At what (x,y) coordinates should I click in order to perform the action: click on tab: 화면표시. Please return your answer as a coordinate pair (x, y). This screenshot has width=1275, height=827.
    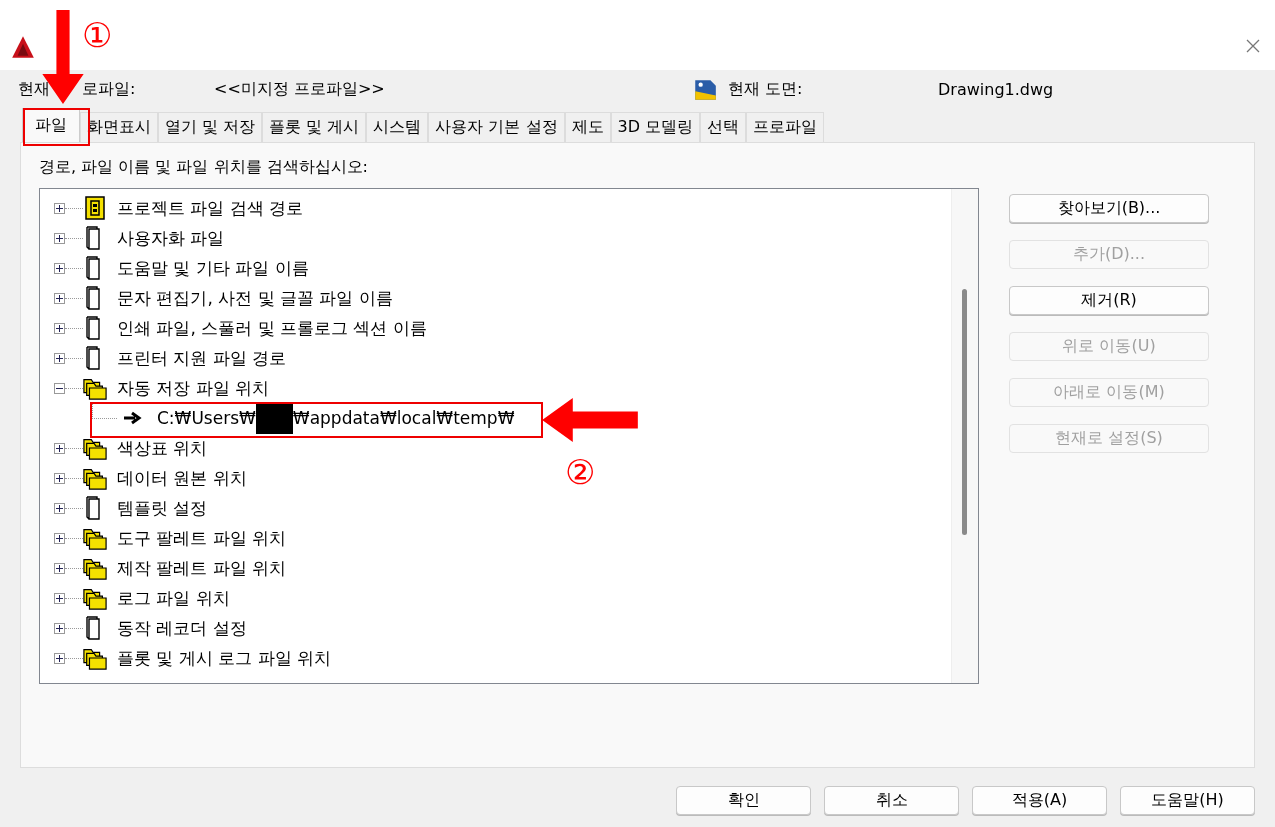
    Looking at the image, I should click on (119, 127).